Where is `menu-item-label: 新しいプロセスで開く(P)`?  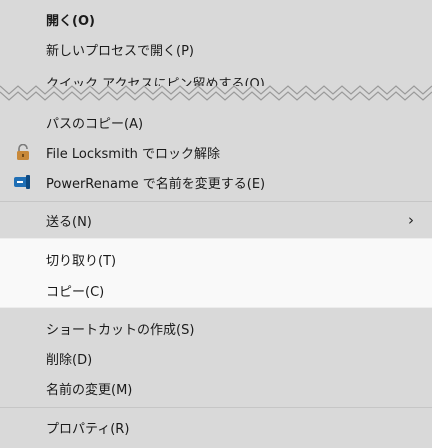 menu-item-label: 新しいプロセスで開く(P) is located at coordinates (120, 51).